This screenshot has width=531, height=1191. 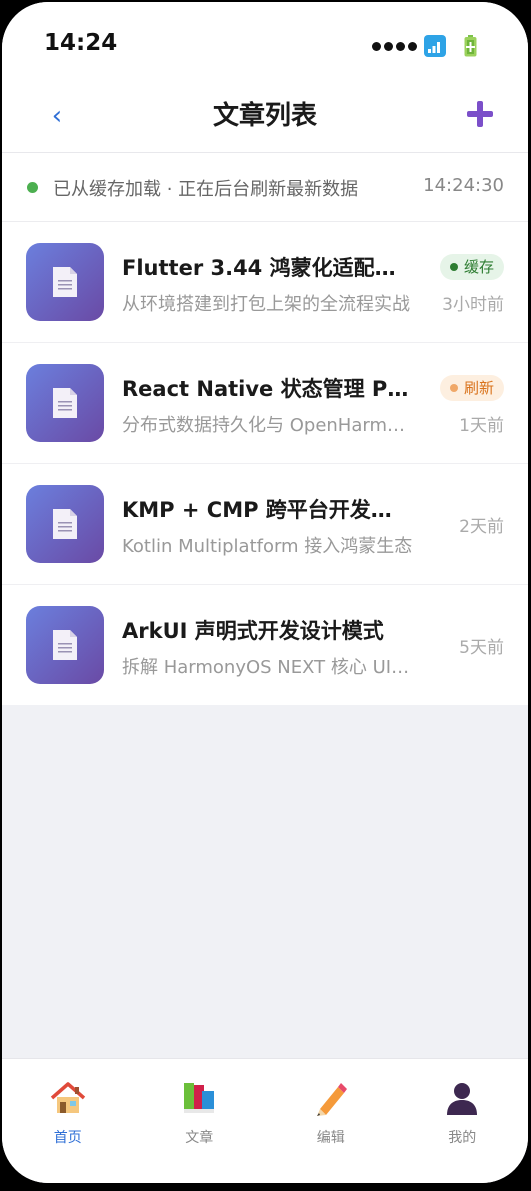 What do you see at coordinates (470, 46) in the screenshot?
I see `battery-icon` at bounding box center [470, 46].